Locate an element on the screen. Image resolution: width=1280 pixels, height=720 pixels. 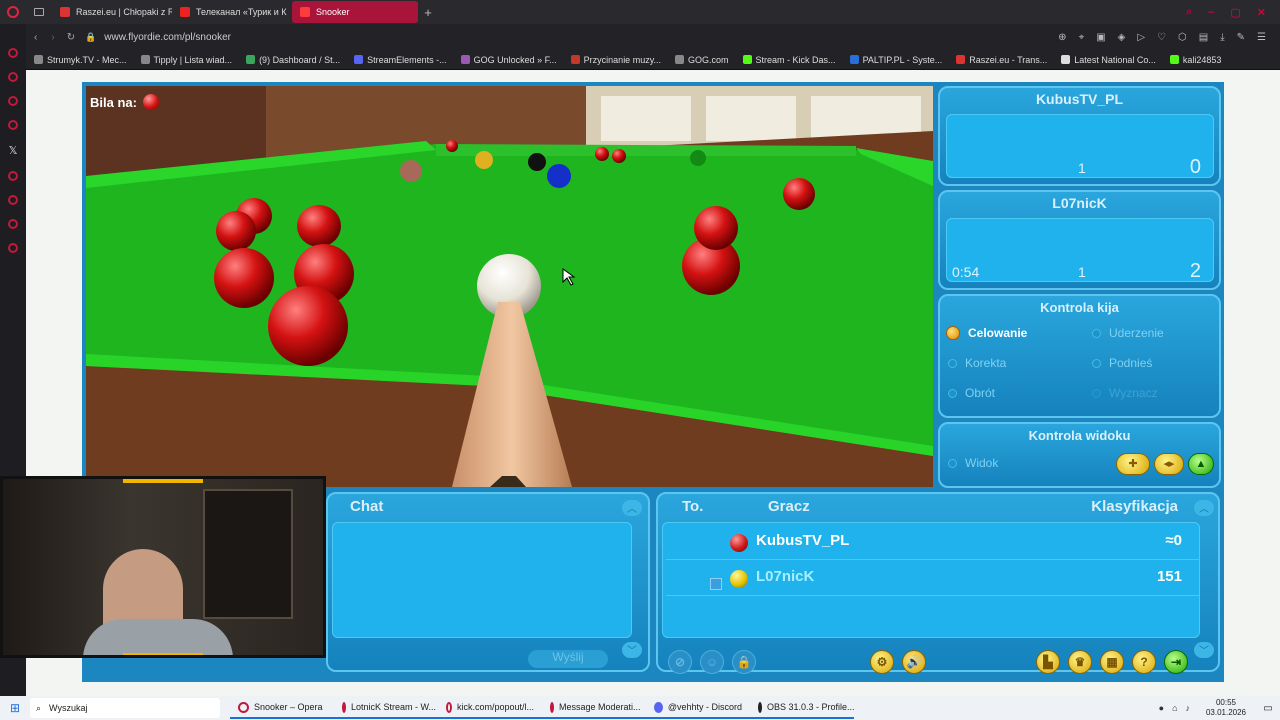
option-celowanie: Celowanie is located at coordinates (986, 333).